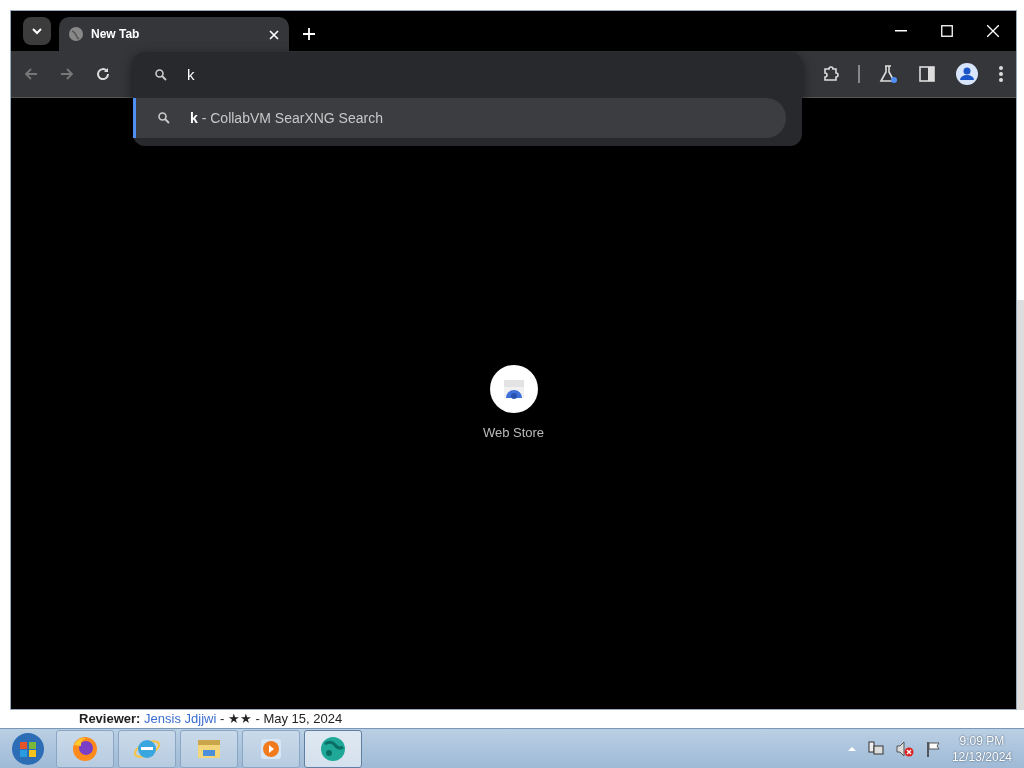 The image size is (1024, 768). I want to click on shortcut-tile: Web Store, so click(513, 403).